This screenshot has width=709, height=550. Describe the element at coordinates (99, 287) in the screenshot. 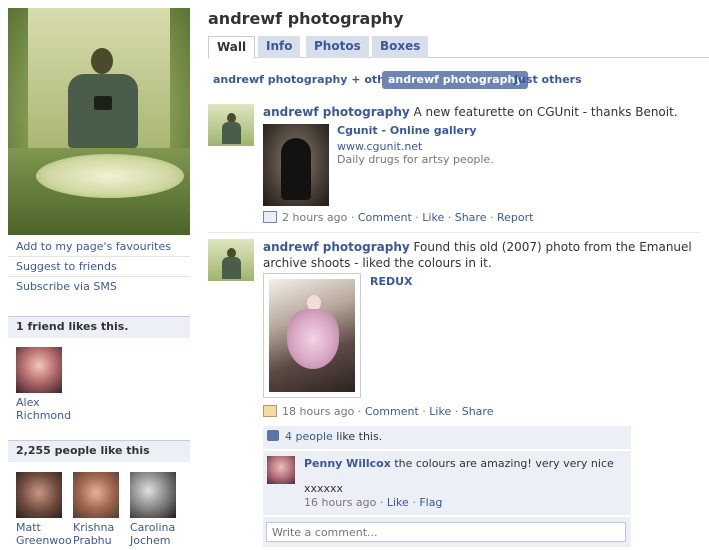

I see `subscribe-sms-link: Subscribe via SMS` at that location.